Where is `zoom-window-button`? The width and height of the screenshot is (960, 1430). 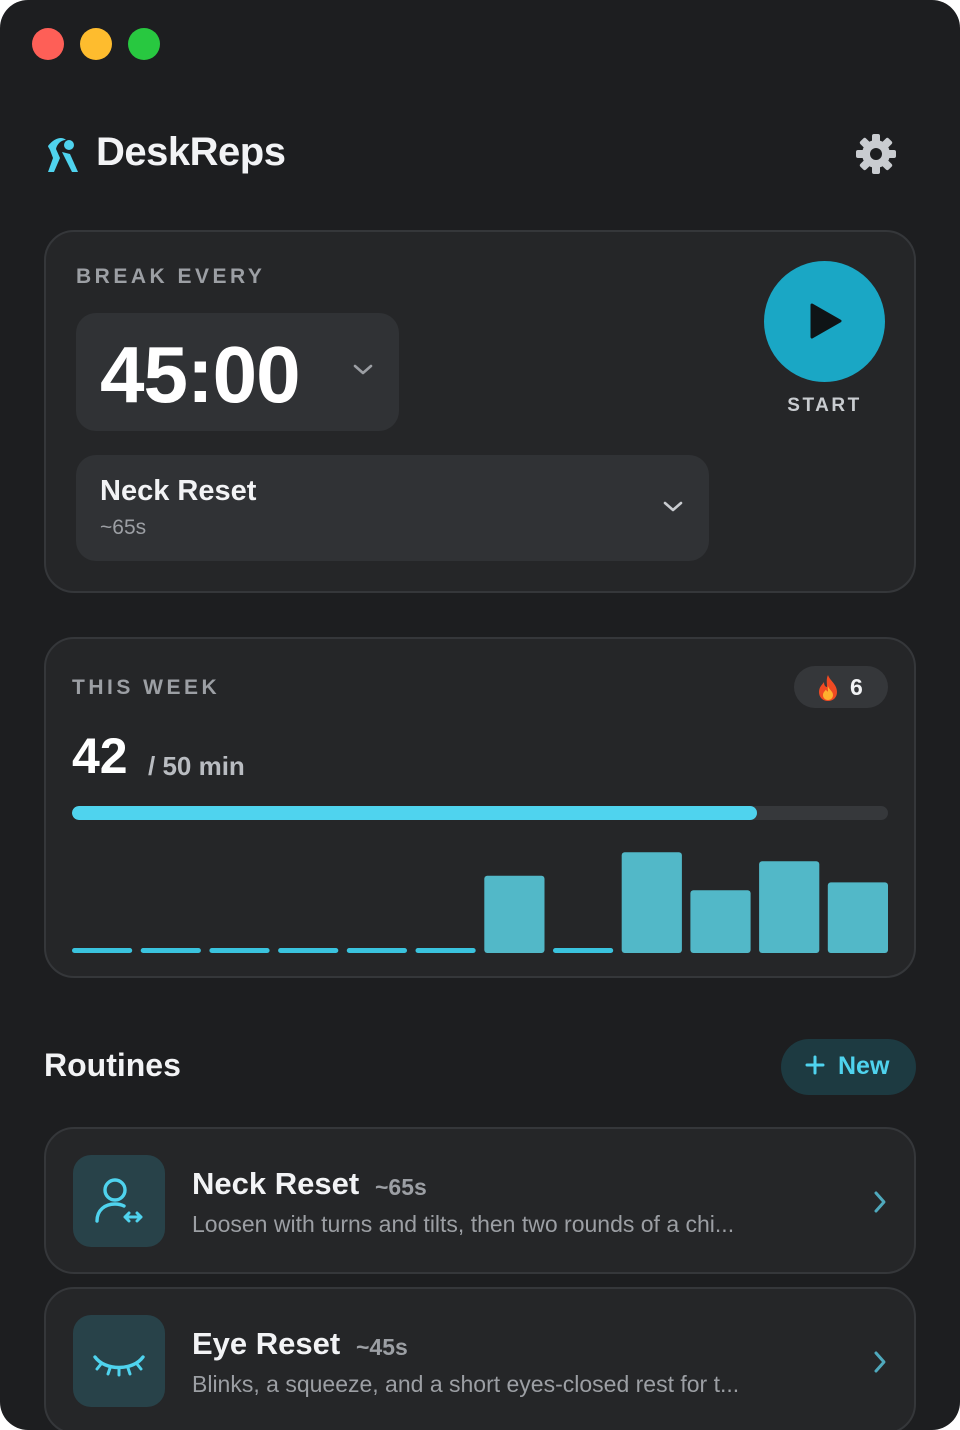
zoom-window-button is located at coordinates (144, 44).